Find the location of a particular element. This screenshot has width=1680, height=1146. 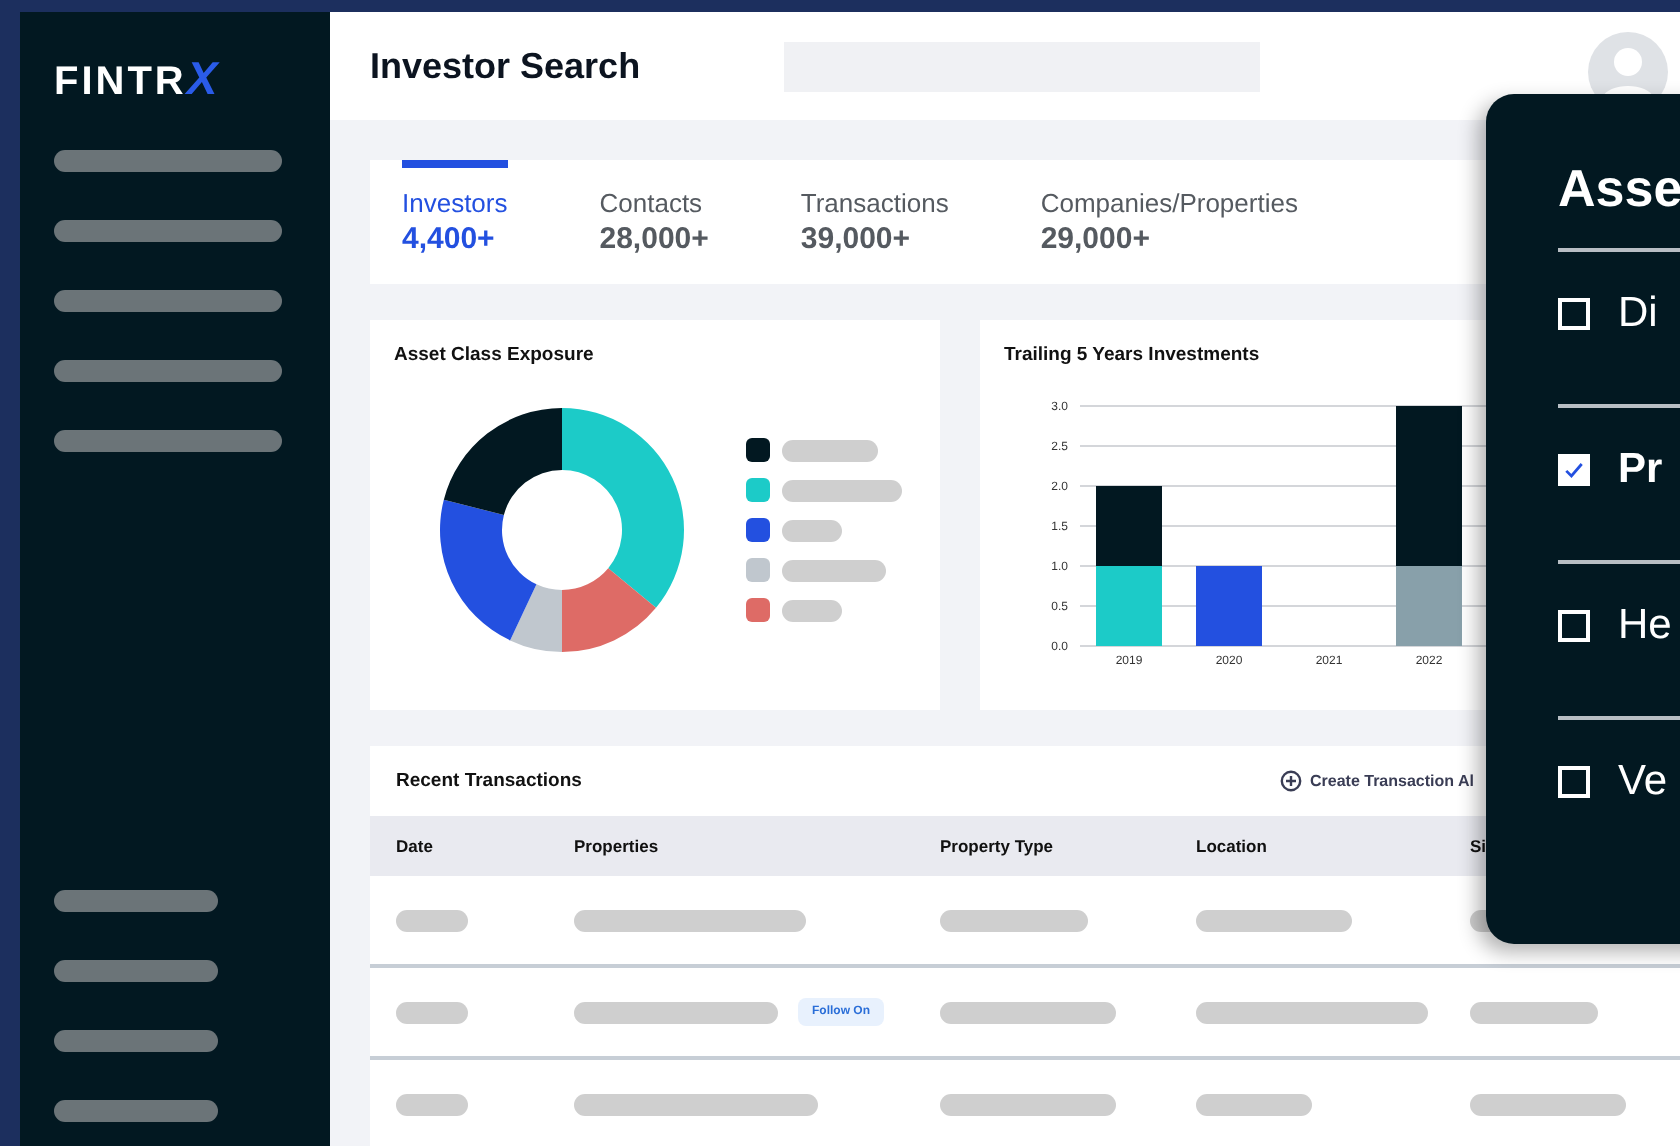

card-title: Trailing 5 Years Investments is located at coordinates (1133, 355).